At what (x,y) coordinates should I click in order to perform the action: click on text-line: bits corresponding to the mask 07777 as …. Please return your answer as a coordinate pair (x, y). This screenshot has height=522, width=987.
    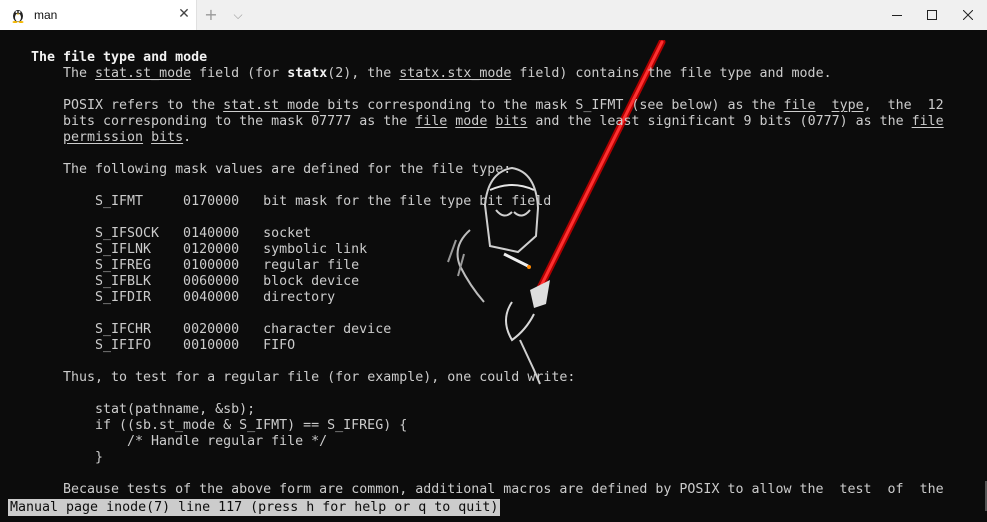
    Looking at the image, I should click on (503, 121).